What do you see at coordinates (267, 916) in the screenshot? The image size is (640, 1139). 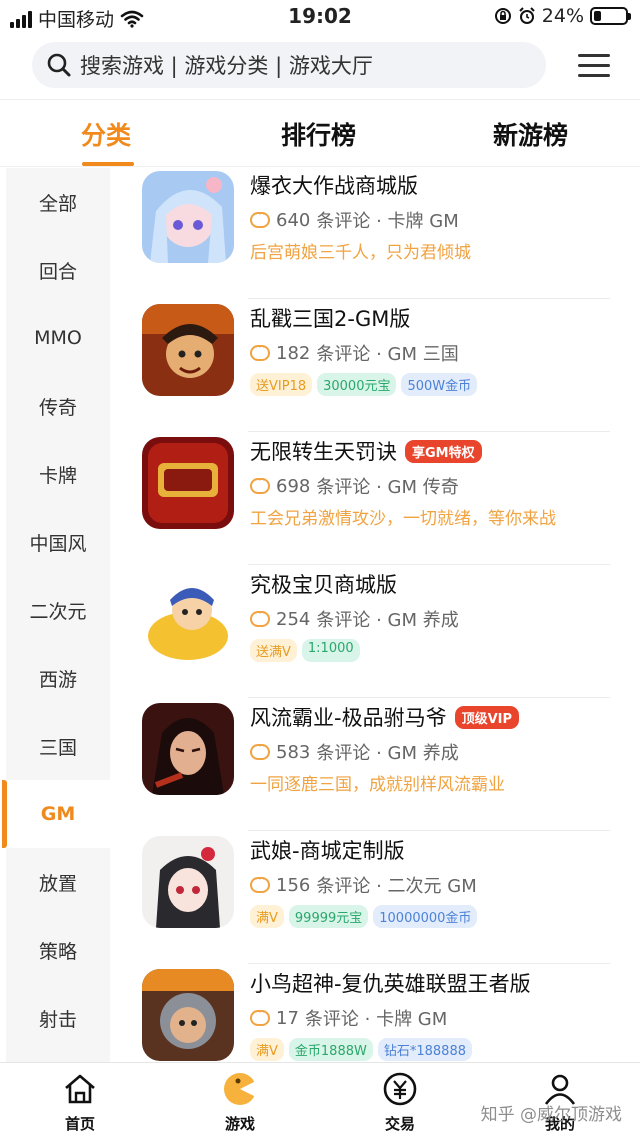 I see `game-tag: 满V` at bounding box center [267, 916].